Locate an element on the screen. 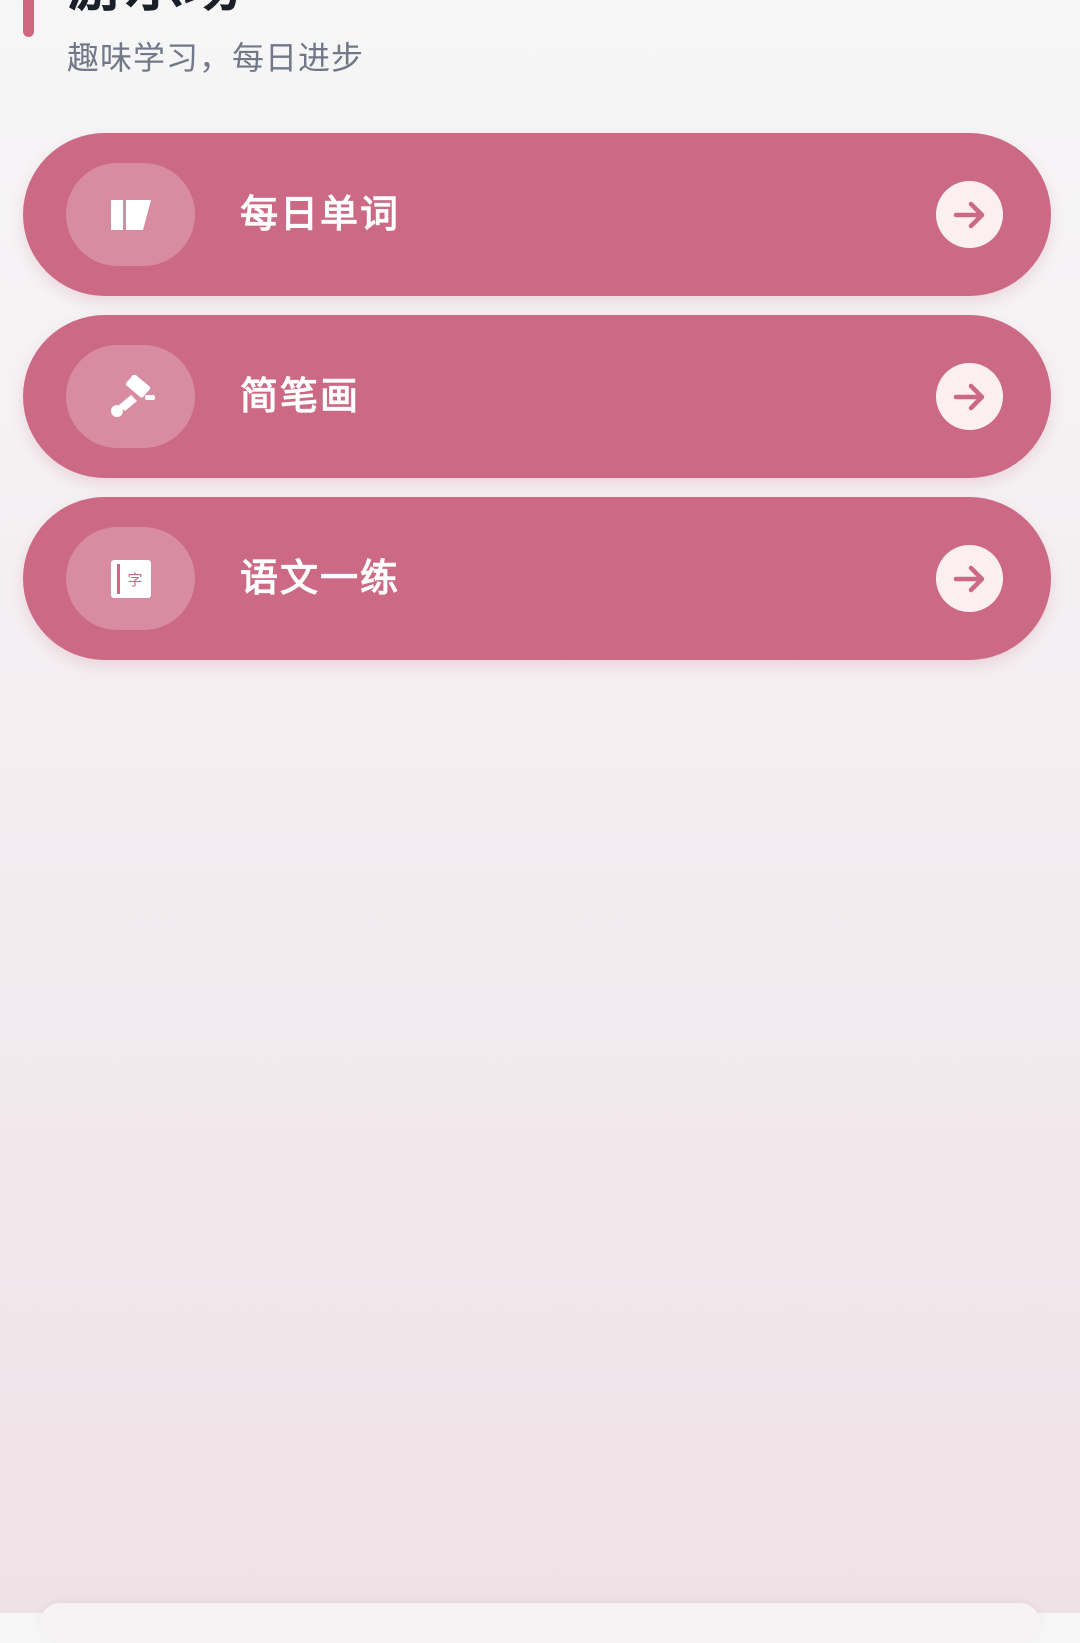  character-book-icon: 字 is located at coordinates (130, 578).